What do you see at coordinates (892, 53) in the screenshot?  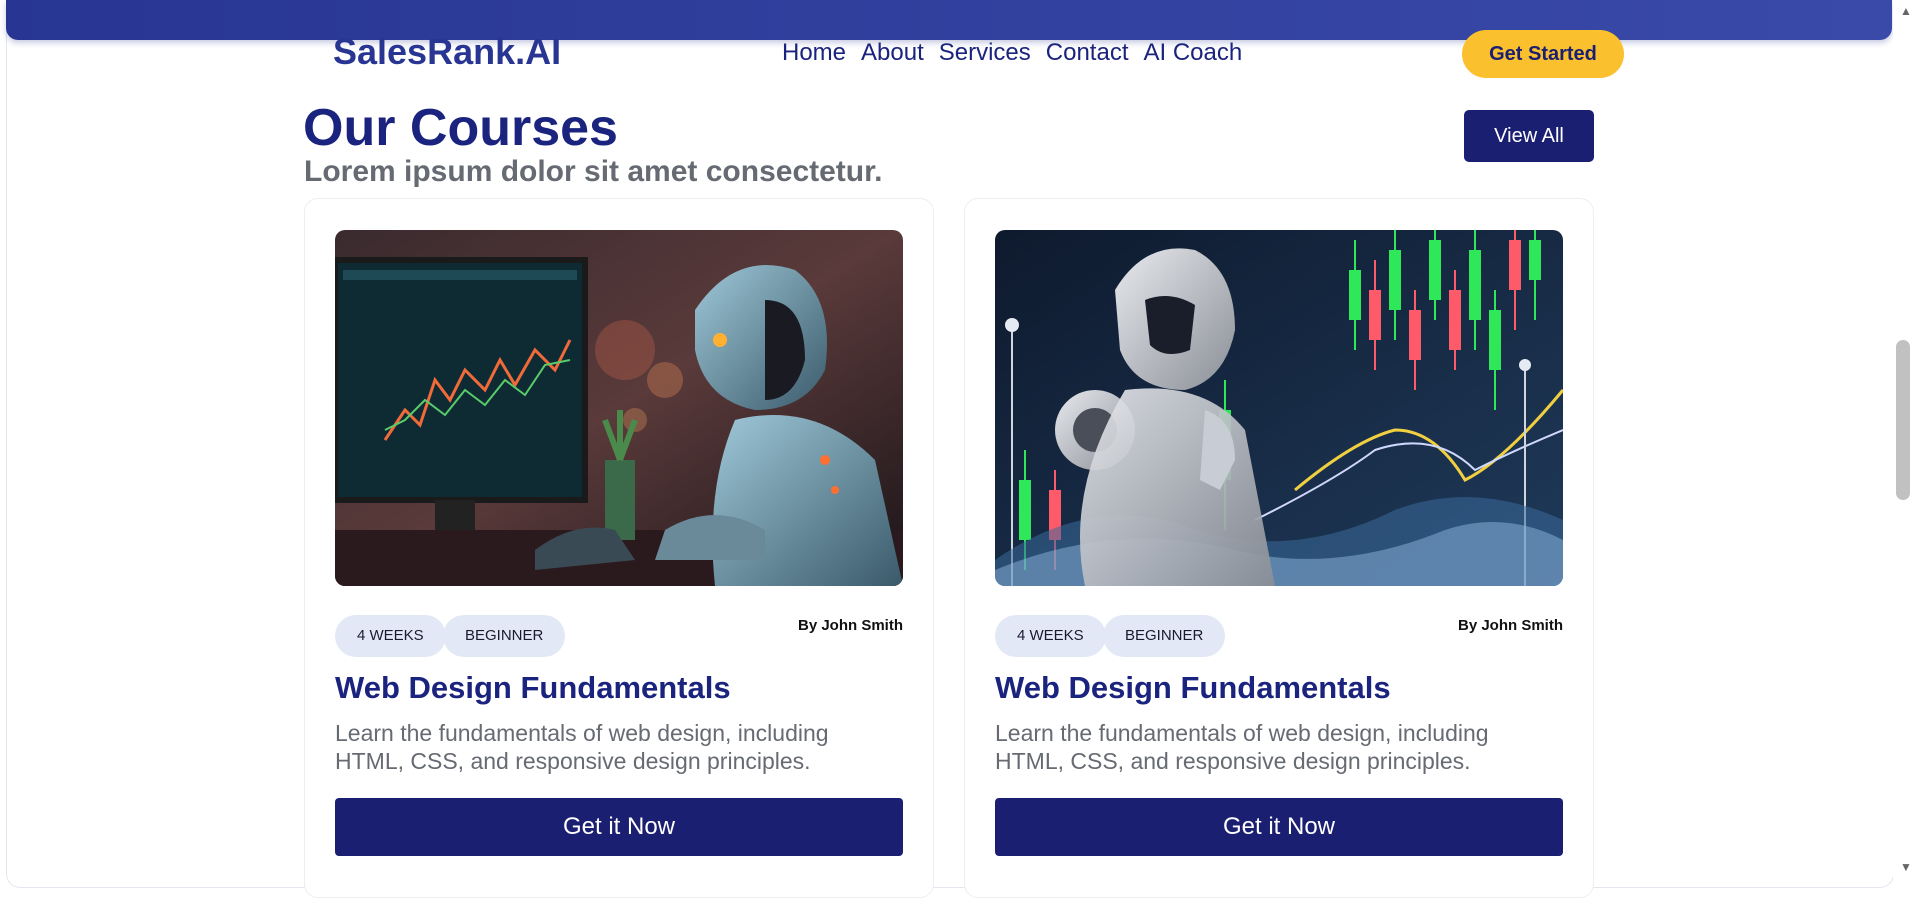 I see `nav-about: About` at bounding box center [892, 53].